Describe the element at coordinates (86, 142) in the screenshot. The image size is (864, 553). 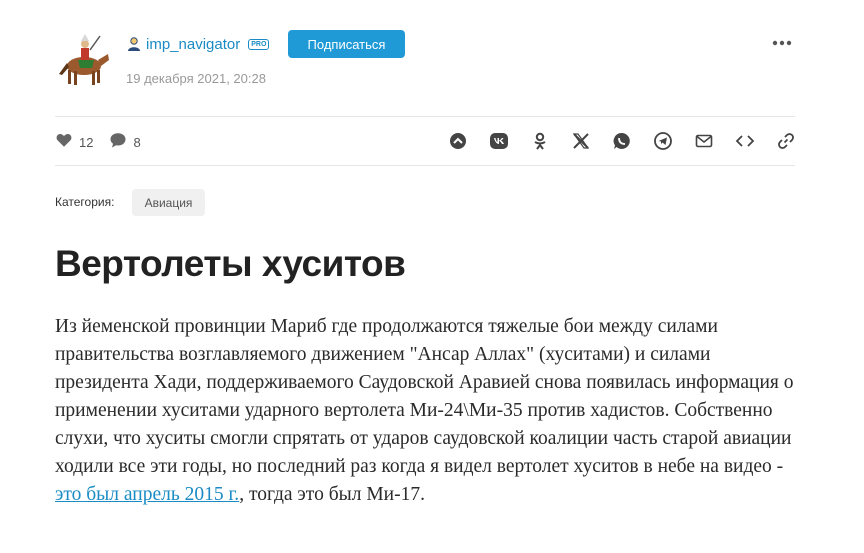
I see `like-count: 12` at that location.